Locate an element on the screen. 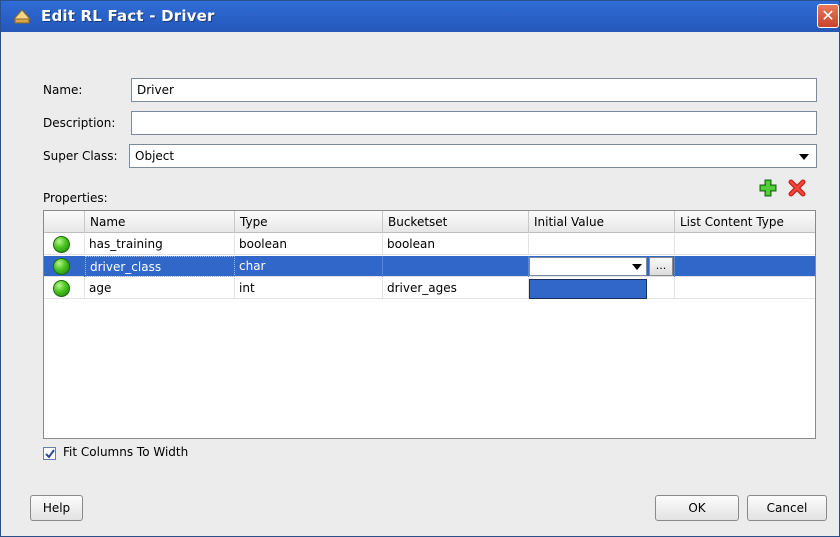 Image resolution: width=840 pixels, height=537 pixels. description-field is located at coordinates (474, 123).